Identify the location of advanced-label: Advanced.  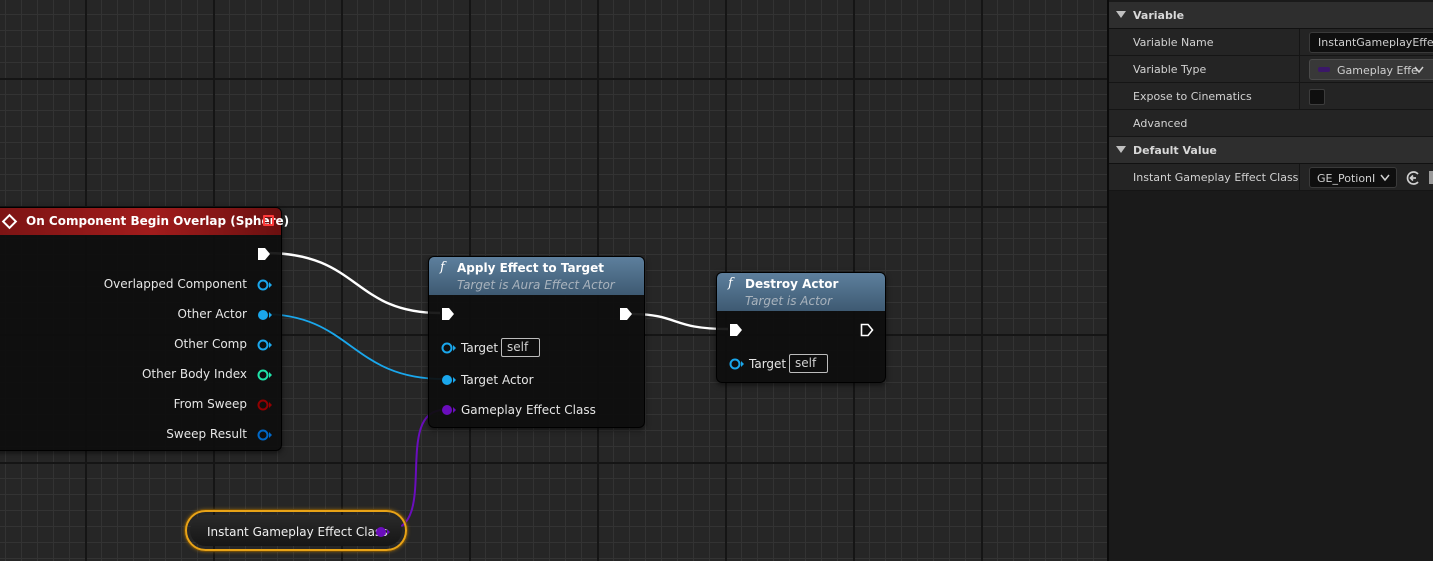
(1160, 123).